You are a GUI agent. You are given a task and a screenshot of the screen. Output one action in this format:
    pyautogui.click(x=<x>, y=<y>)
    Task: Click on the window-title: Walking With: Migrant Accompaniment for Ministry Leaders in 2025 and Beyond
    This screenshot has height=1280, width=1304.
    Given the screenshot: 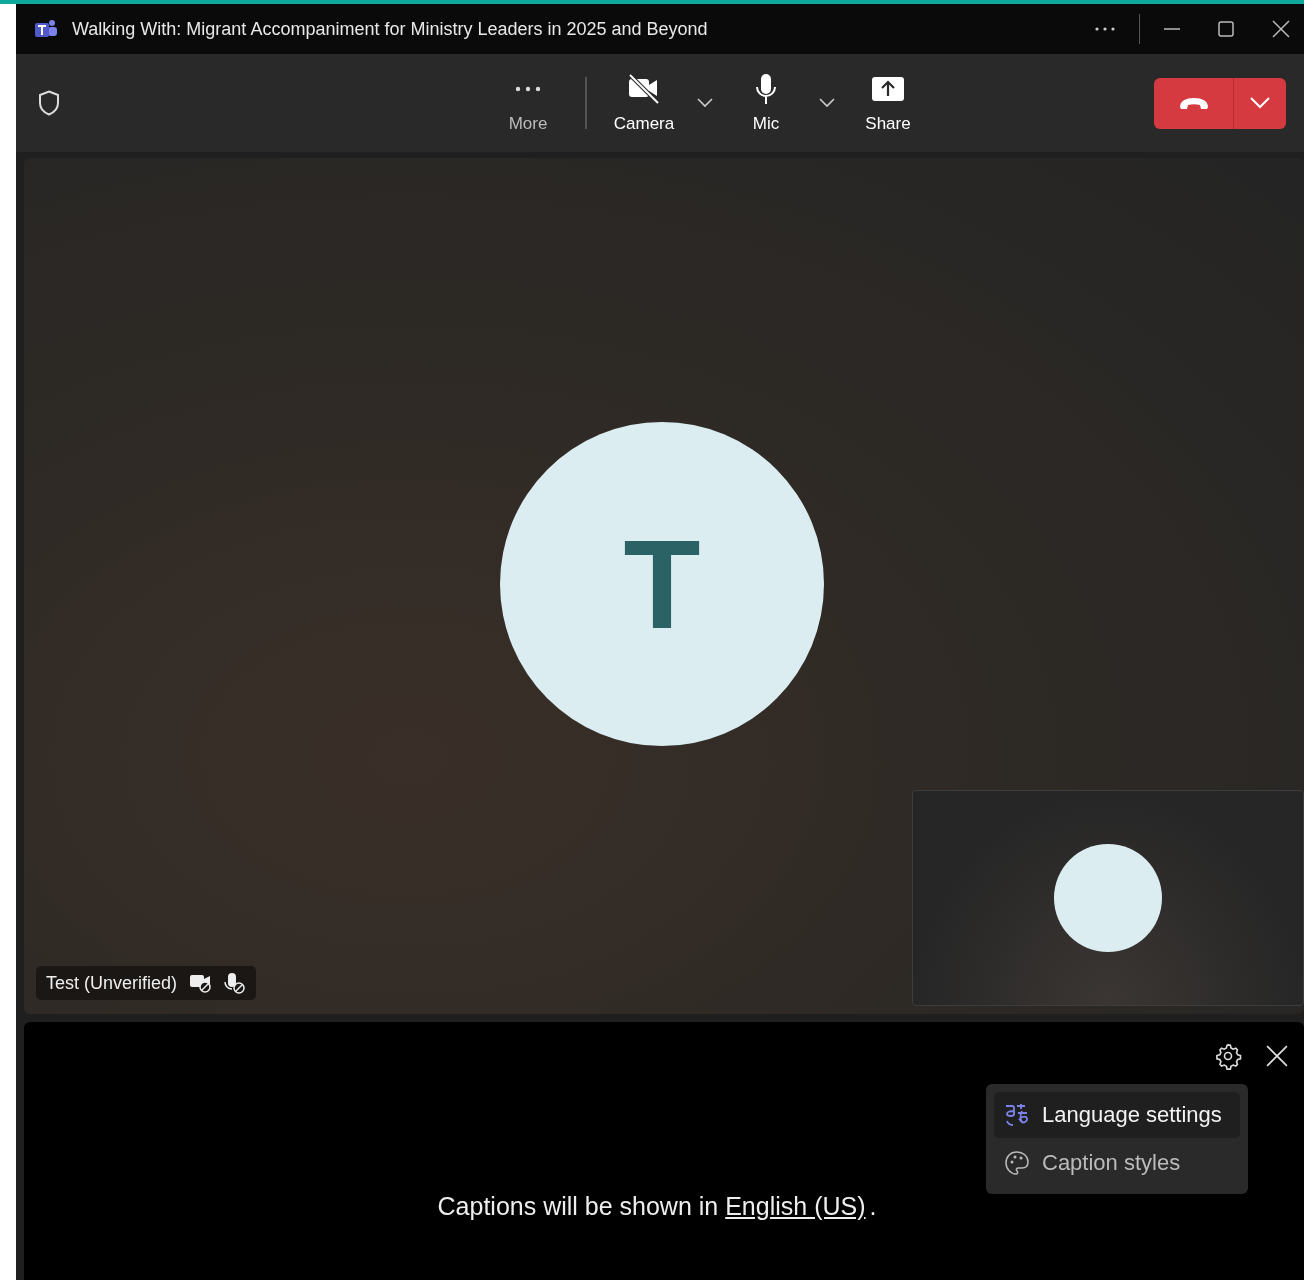 What is the action you would take?
    pyautogui.click(x=390, y=29)
    